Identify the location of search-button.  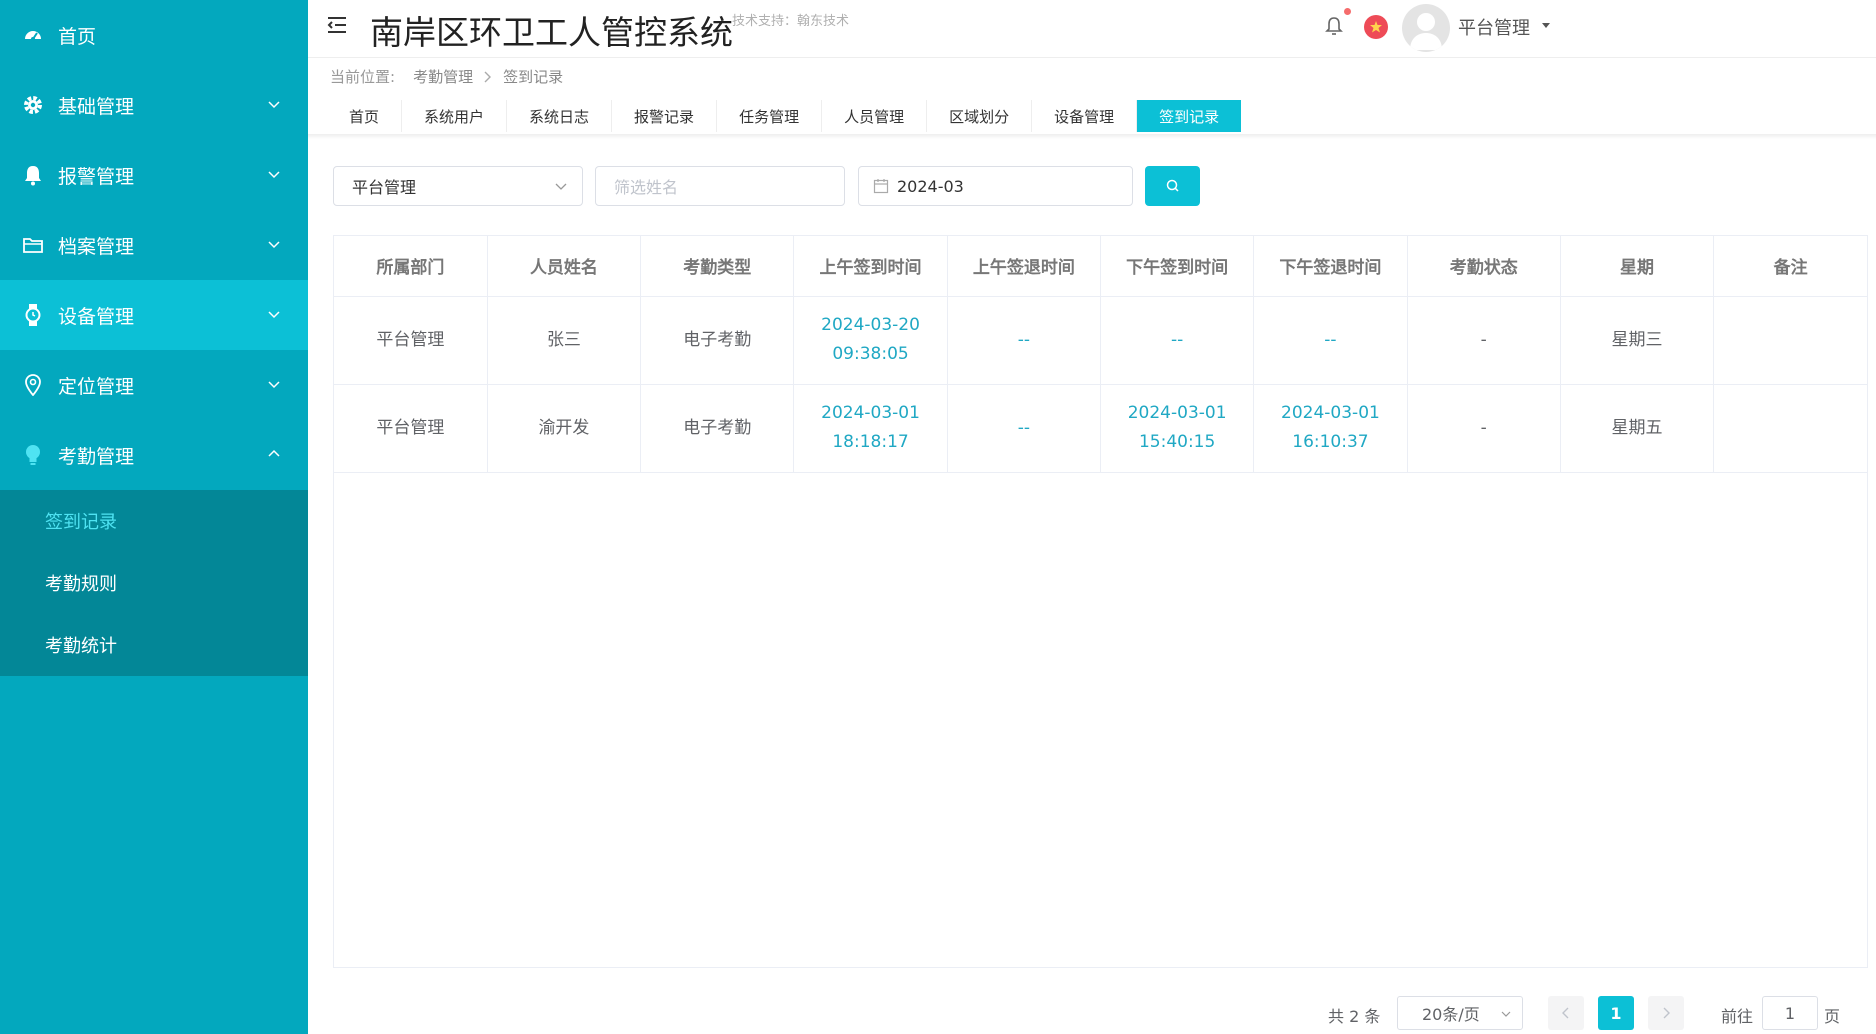
(1172, 186).